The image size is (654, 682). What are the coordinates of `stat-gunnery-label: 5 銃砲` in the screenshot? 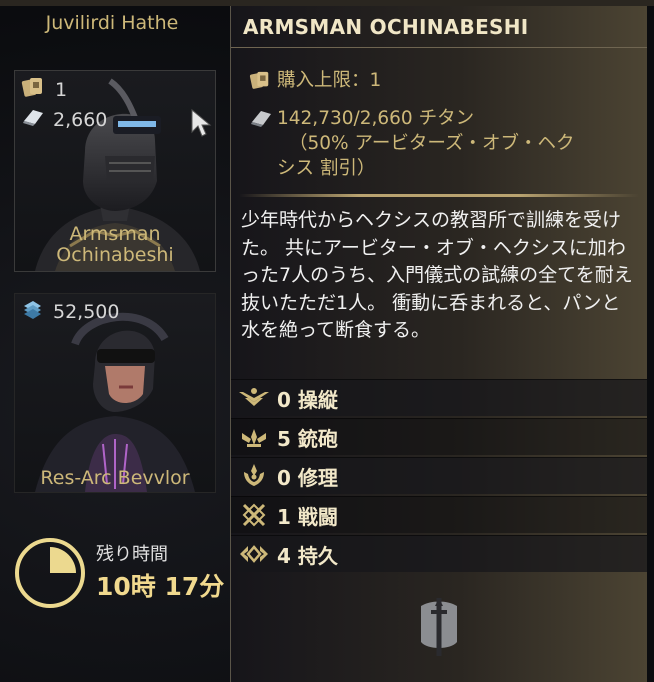 It's located at (307, 438).